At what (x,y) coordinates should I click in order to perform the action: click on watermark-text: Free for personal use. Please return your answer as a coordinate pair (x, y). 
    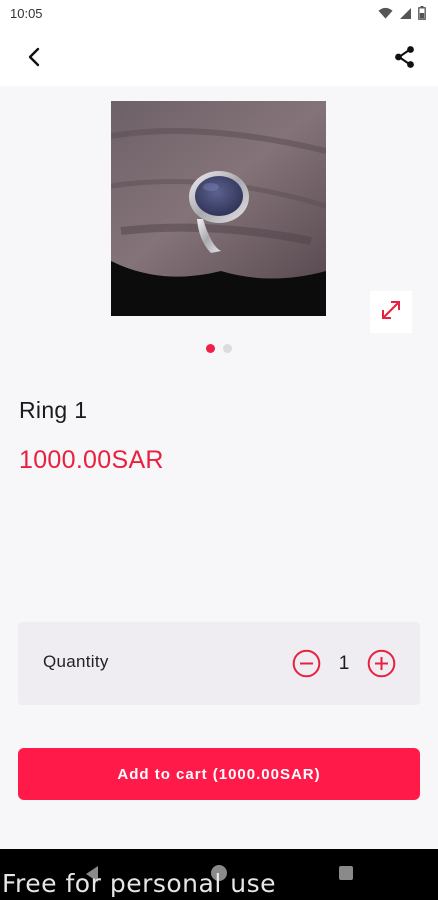
    Looking at the image, I should click on (139, 883).